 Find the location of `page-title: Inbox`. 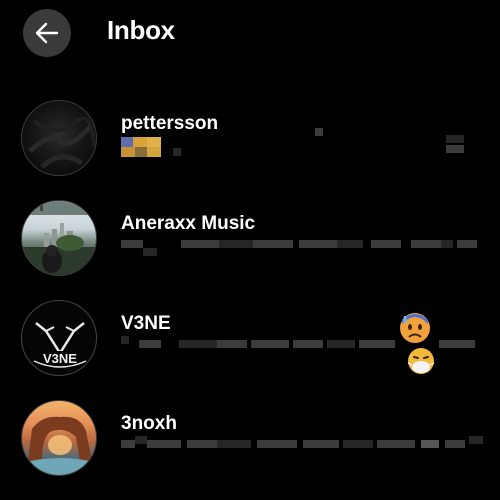

page-title: Inbox is located at coordinates (141, 30).